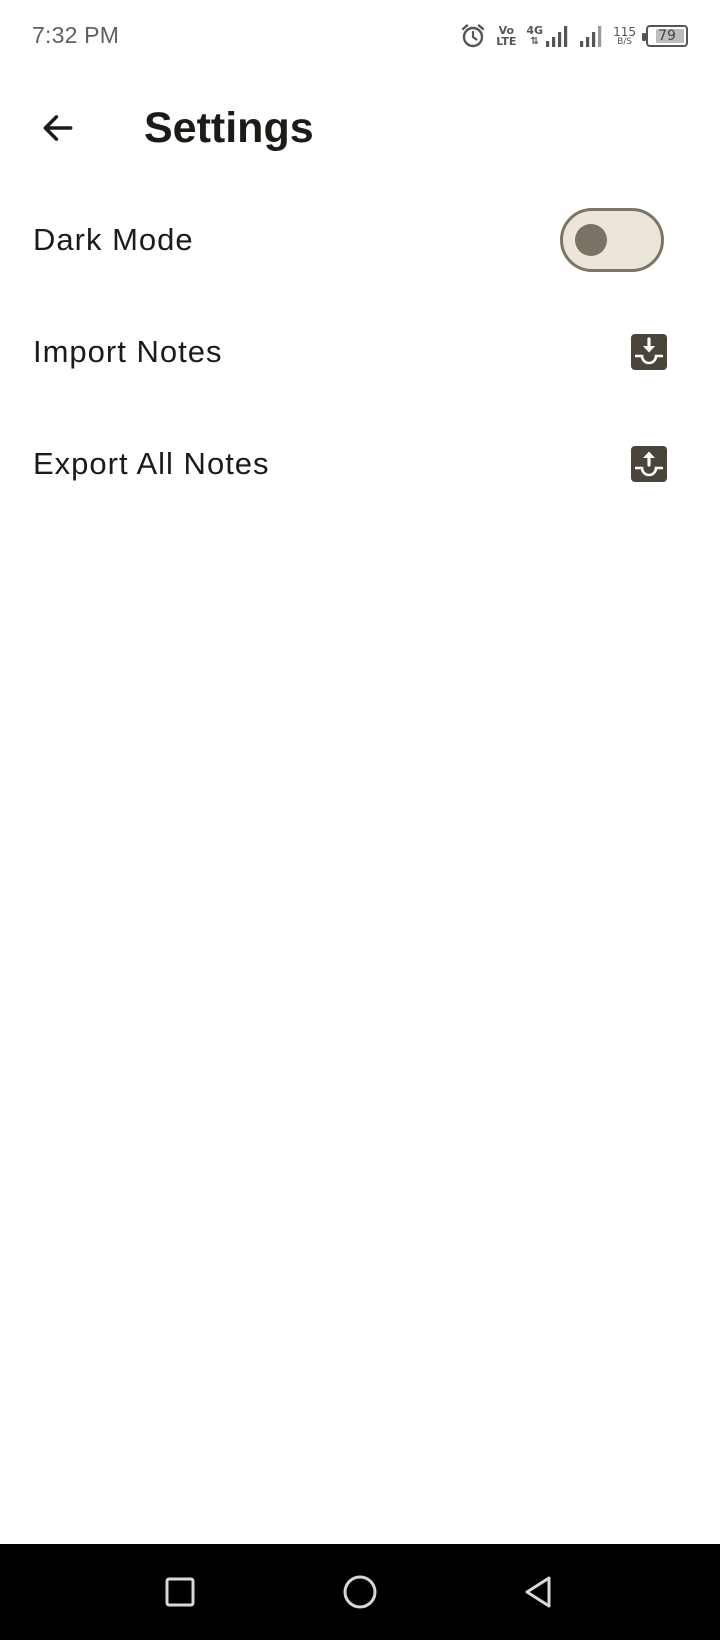 The height and width of the screenshot is (1640, 720). What do you see at coordinates (180, 1592) in the screenshot?
I see `recents-square-icon` at bounding box center [180, 1592].